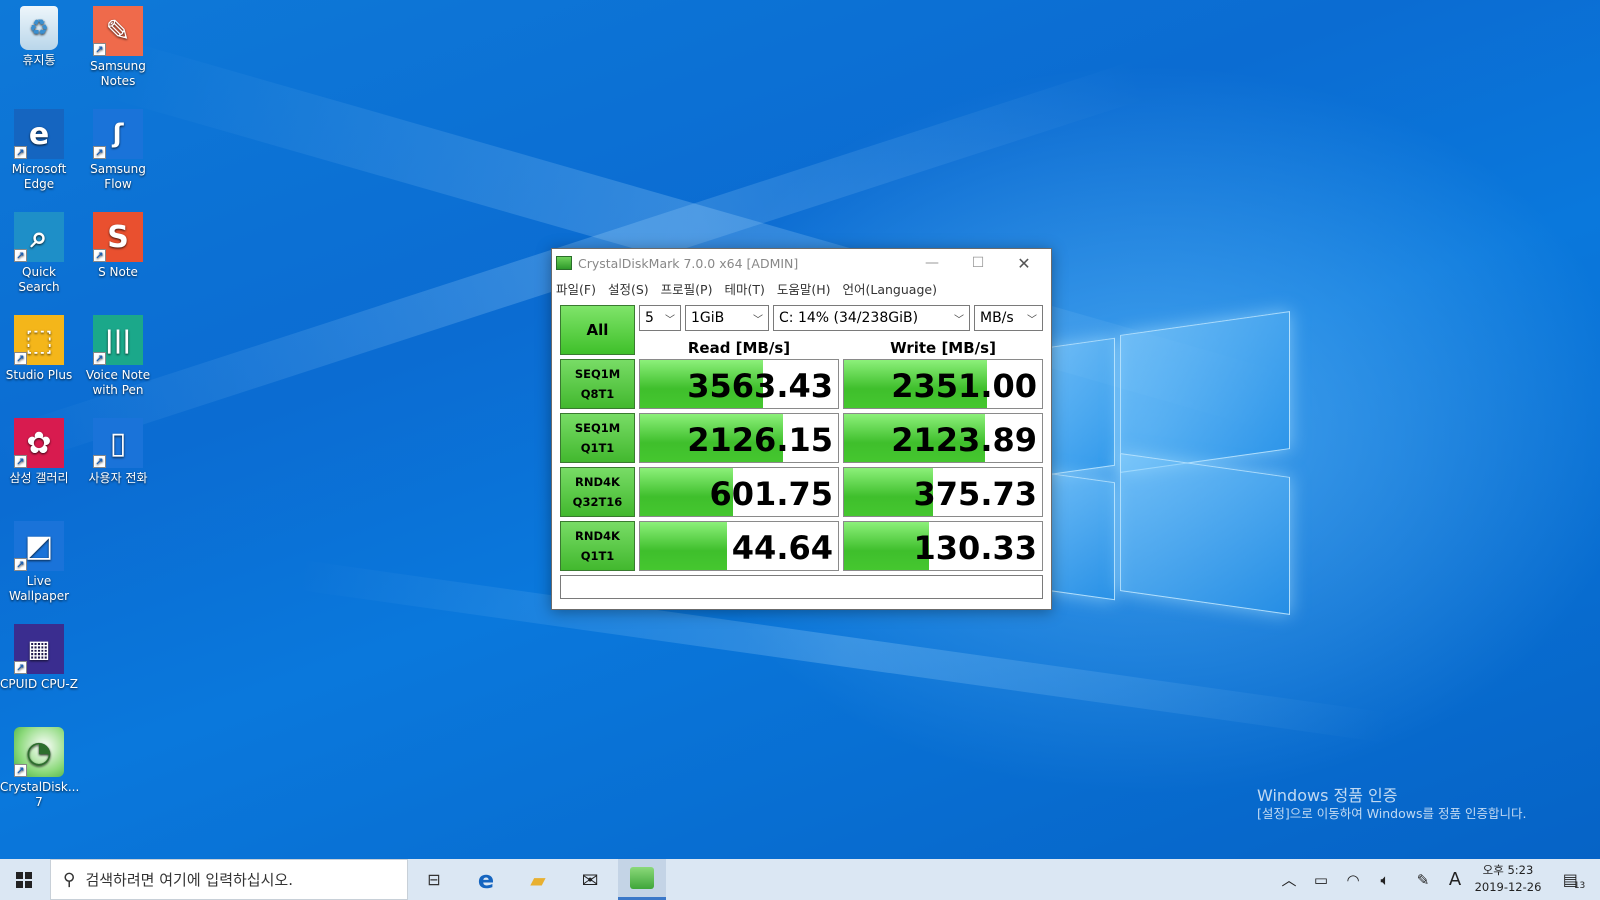  What do you see at coordinates (597, 438) in the screenshot?
I see `test-button-seq1m-q1t1: SEQ1M Q1T1` at bounding box center [597, 438].